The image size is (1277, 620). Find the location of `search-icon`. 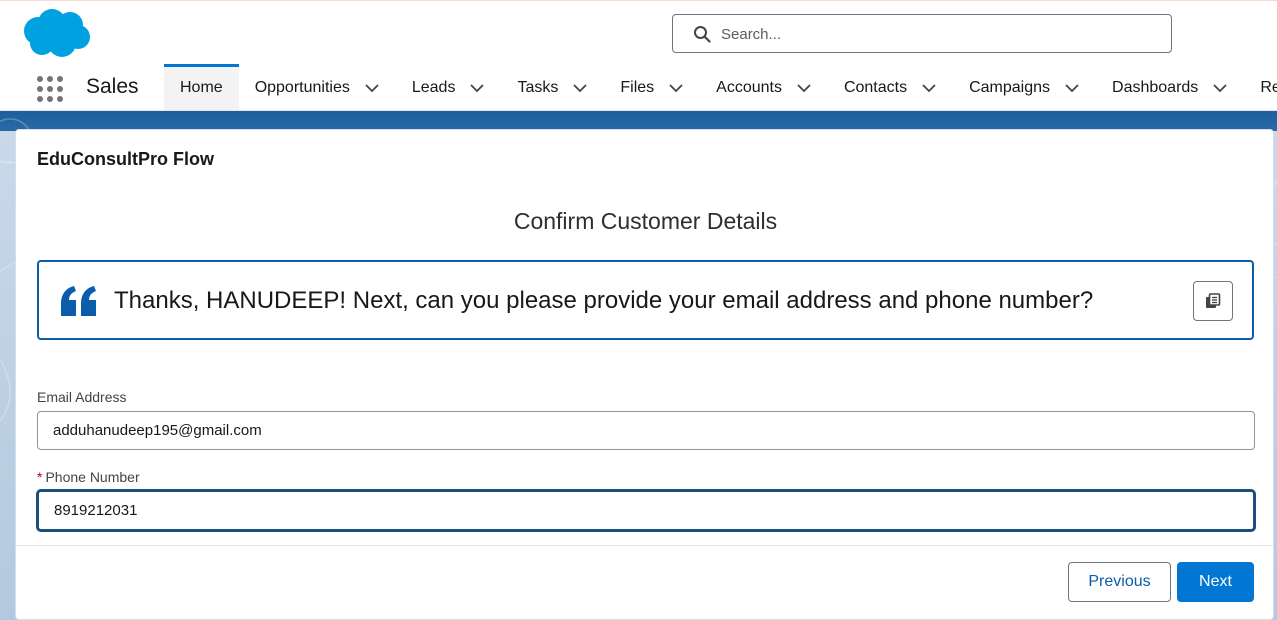

search-icon is located at coordinates (702, 34).